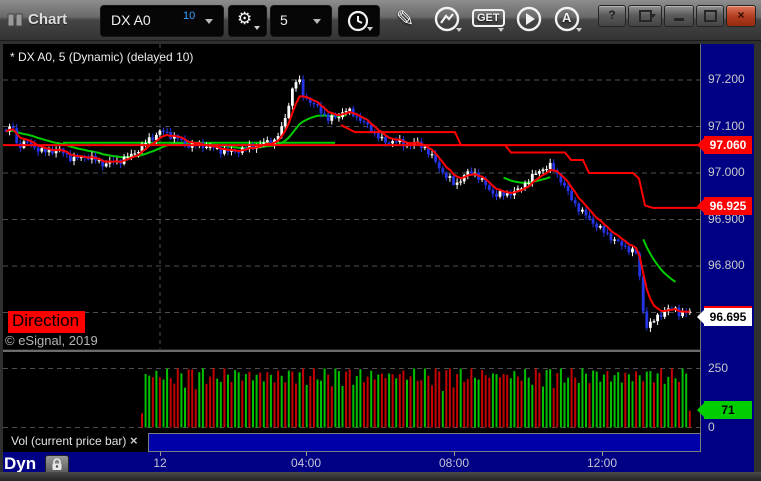 This screenshot has width=761, height=481. Describe the element at coordinates (726, 126) in the screenshot. I see `price-tick: 97.100` at that location.